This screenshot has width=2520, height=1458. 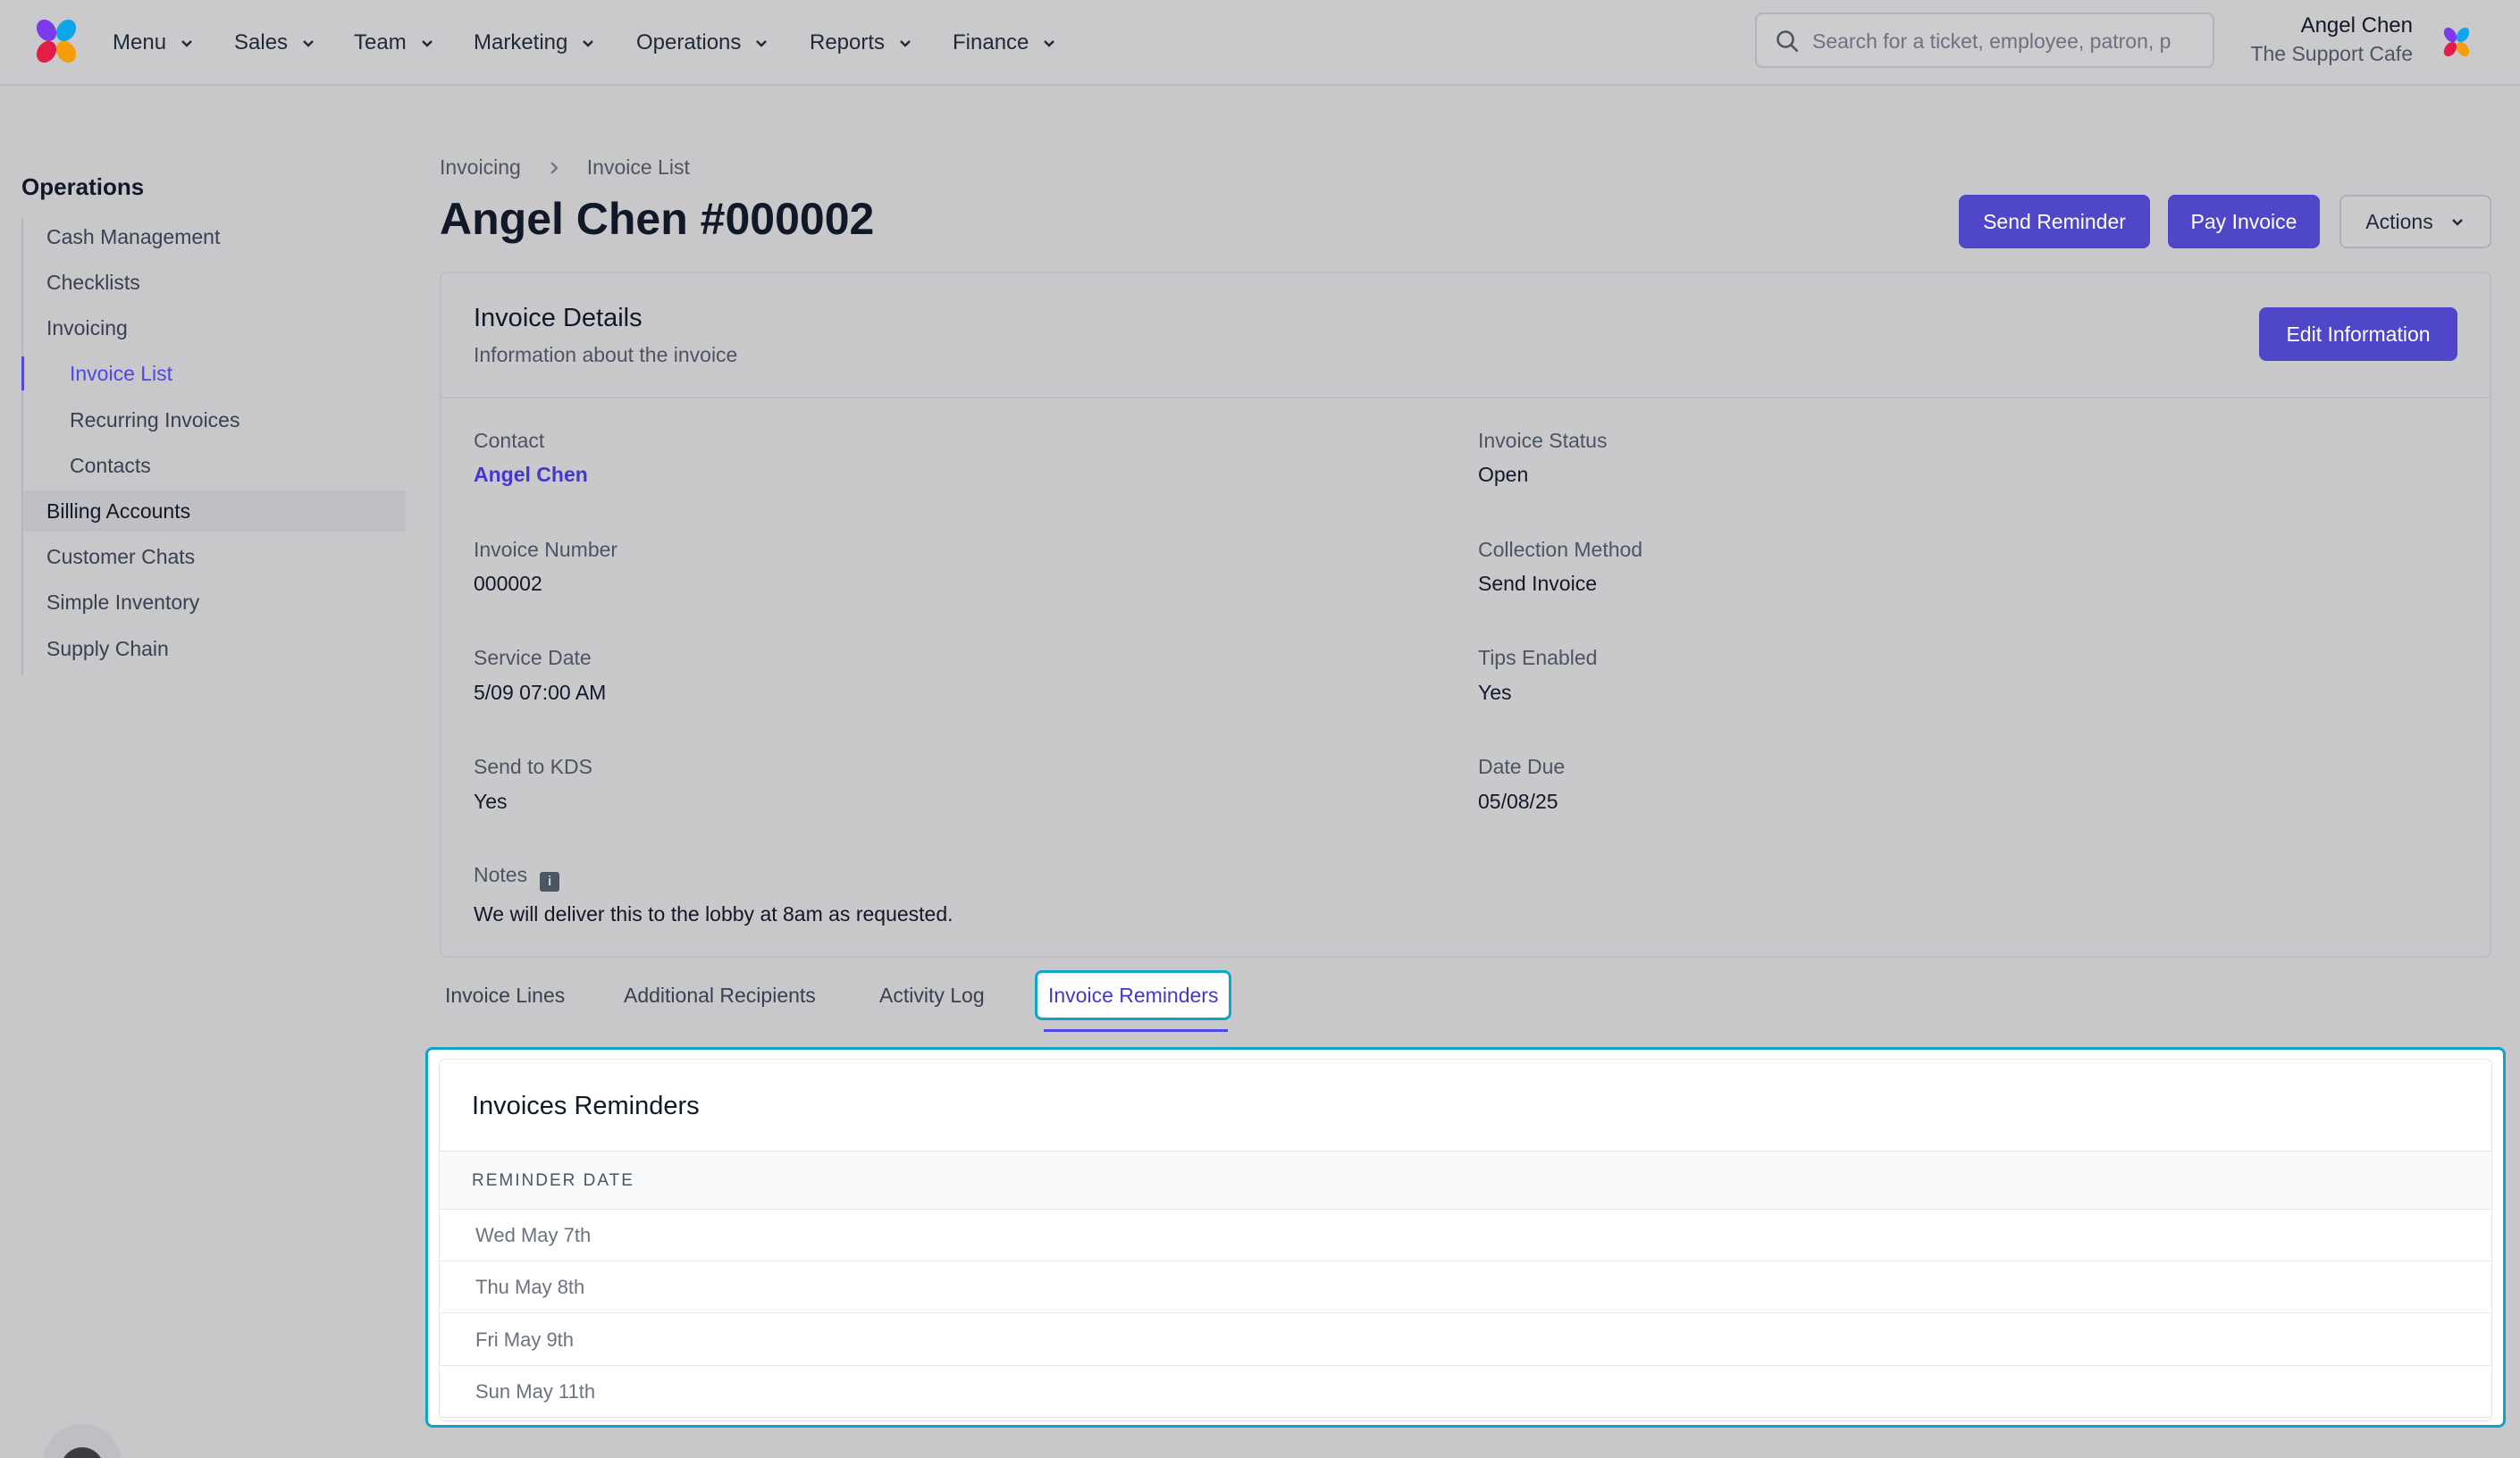 What do you see at coordinates (1503, 475) in the screenshot?
I see `invoice-status-value: Open` at bounding box center [1503, 475].